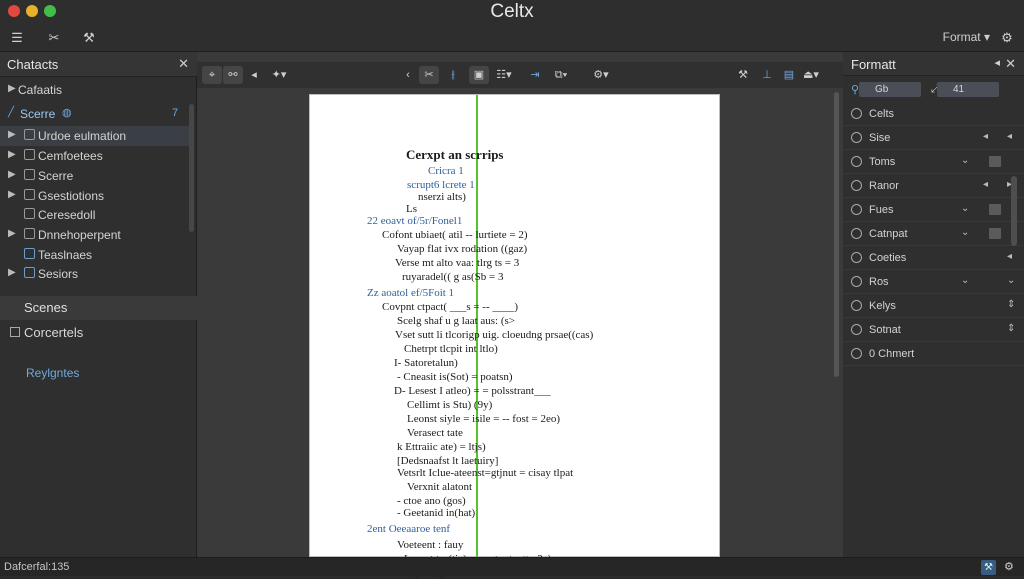 This screenshot has width=1024, height=579. I want to click on script-line: - Cneasit is(Sot) = poatsn), so click(455, 377).